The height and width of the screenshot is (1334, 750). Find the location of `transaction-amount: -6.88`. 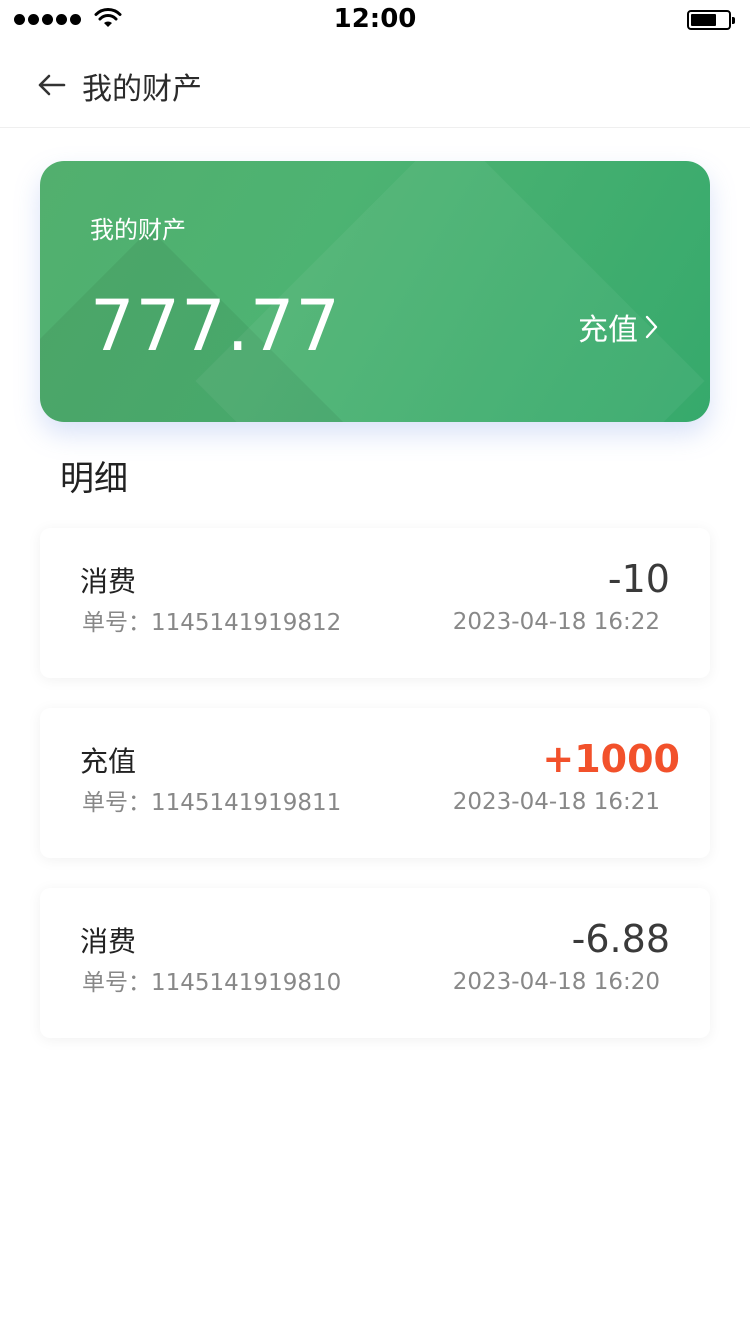

transaction-amount: -6.88 is located at coordinates (620, 939).